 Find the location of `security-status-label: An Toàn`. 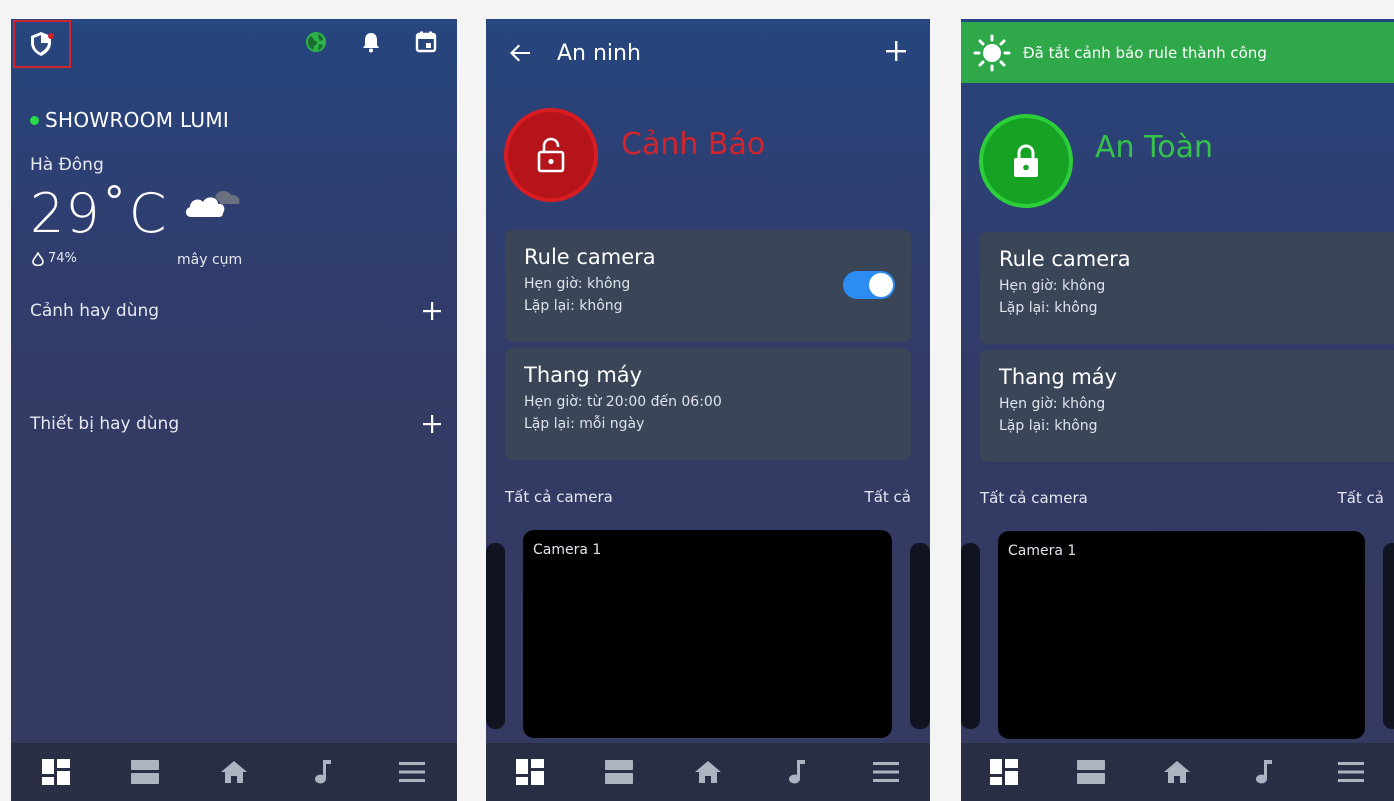

security-status-label: An Toàn is located at coordinates (1154, 147).